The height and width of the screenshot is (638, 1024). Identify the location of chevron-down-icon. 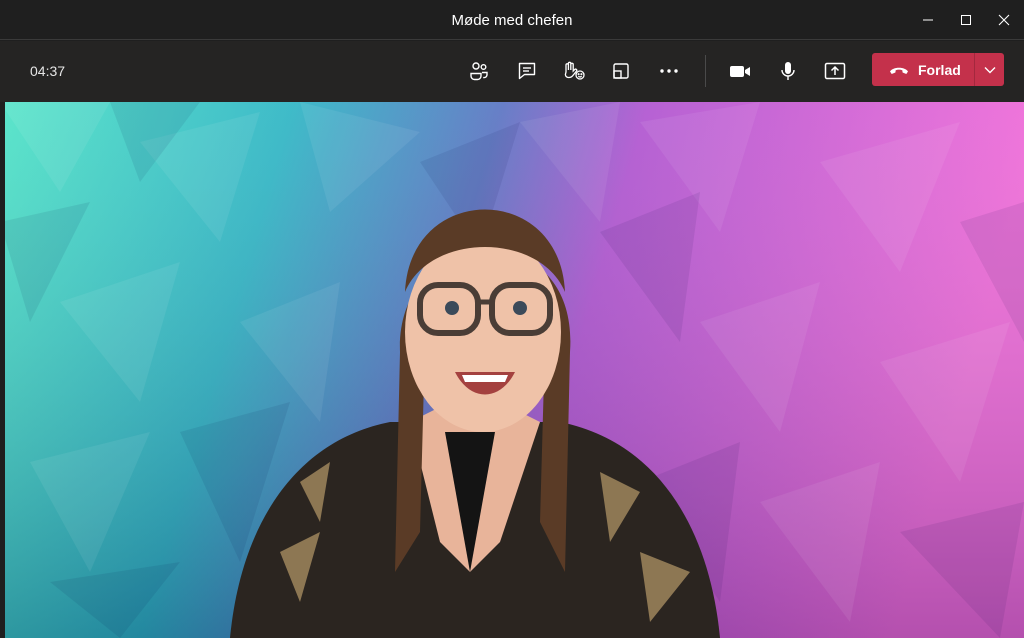
(989, 69).